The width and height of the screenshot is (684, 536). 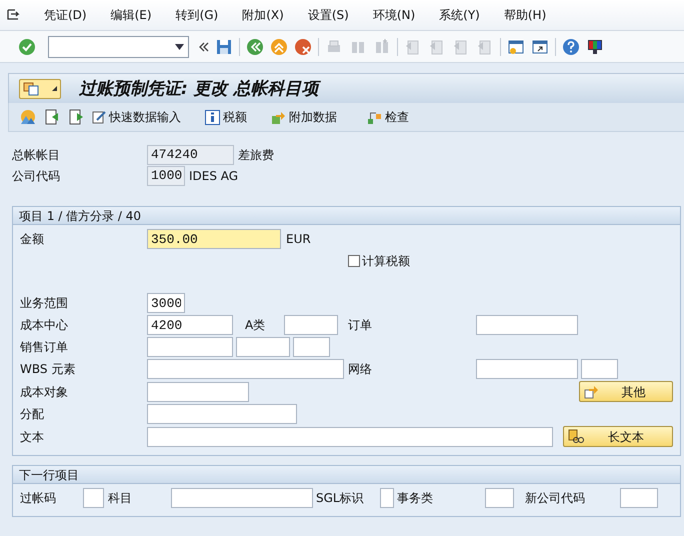 I want to click on help-icon, so click(x=571, y=47).